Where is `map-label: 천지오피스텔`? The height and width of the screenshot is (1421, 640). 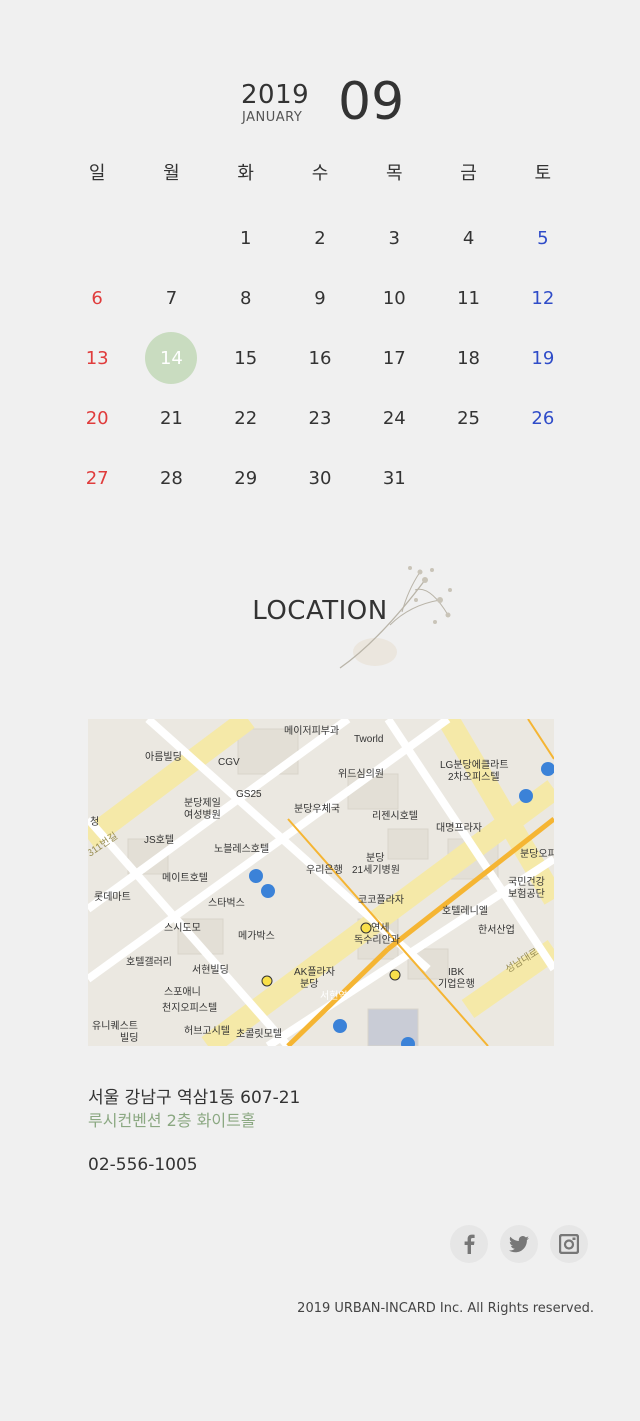
map-label: 천지오피스텔 is located at coordinates (189, 1008).